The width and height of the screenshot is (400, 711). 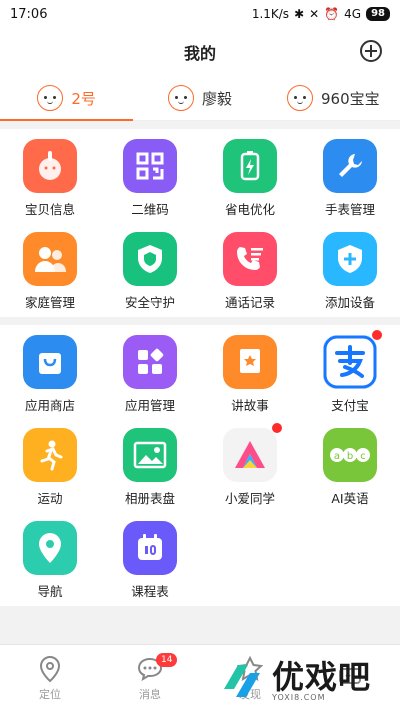 I want to click on mute-icon: ✕, so click(x=314, y=14).